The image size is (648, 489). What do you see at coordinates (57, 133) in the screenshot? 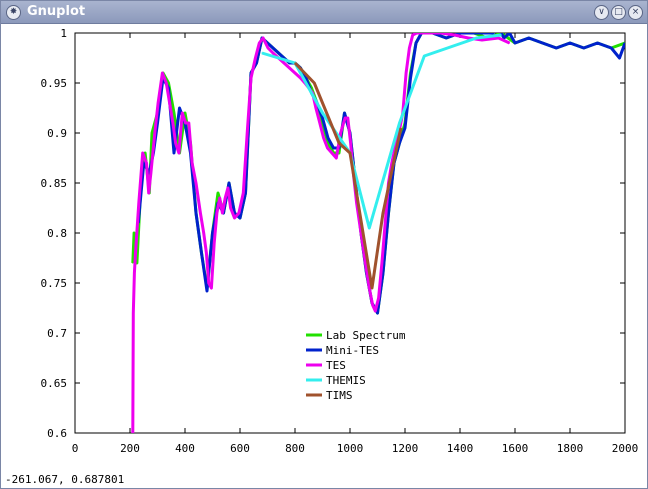
I see `y-tick-label: 0.9` at bounding box center [57, 133].